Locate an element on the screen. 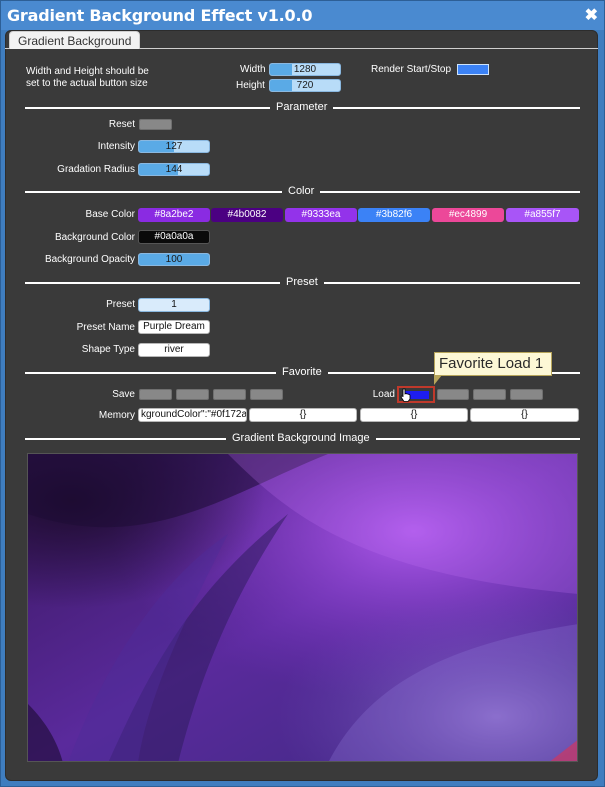 The image size is (605, 787). favorite-heading: Favorite is located at coordinates (302, 372).